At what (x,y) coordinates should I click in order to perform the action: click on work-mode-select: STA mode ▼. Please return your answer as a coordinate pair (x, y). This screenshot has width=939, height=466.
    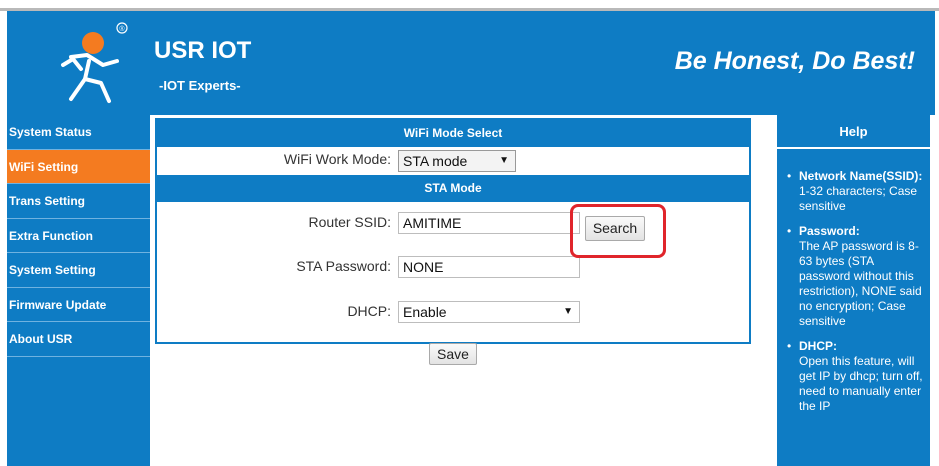
    Looking at the image, I should click on (457, 161).